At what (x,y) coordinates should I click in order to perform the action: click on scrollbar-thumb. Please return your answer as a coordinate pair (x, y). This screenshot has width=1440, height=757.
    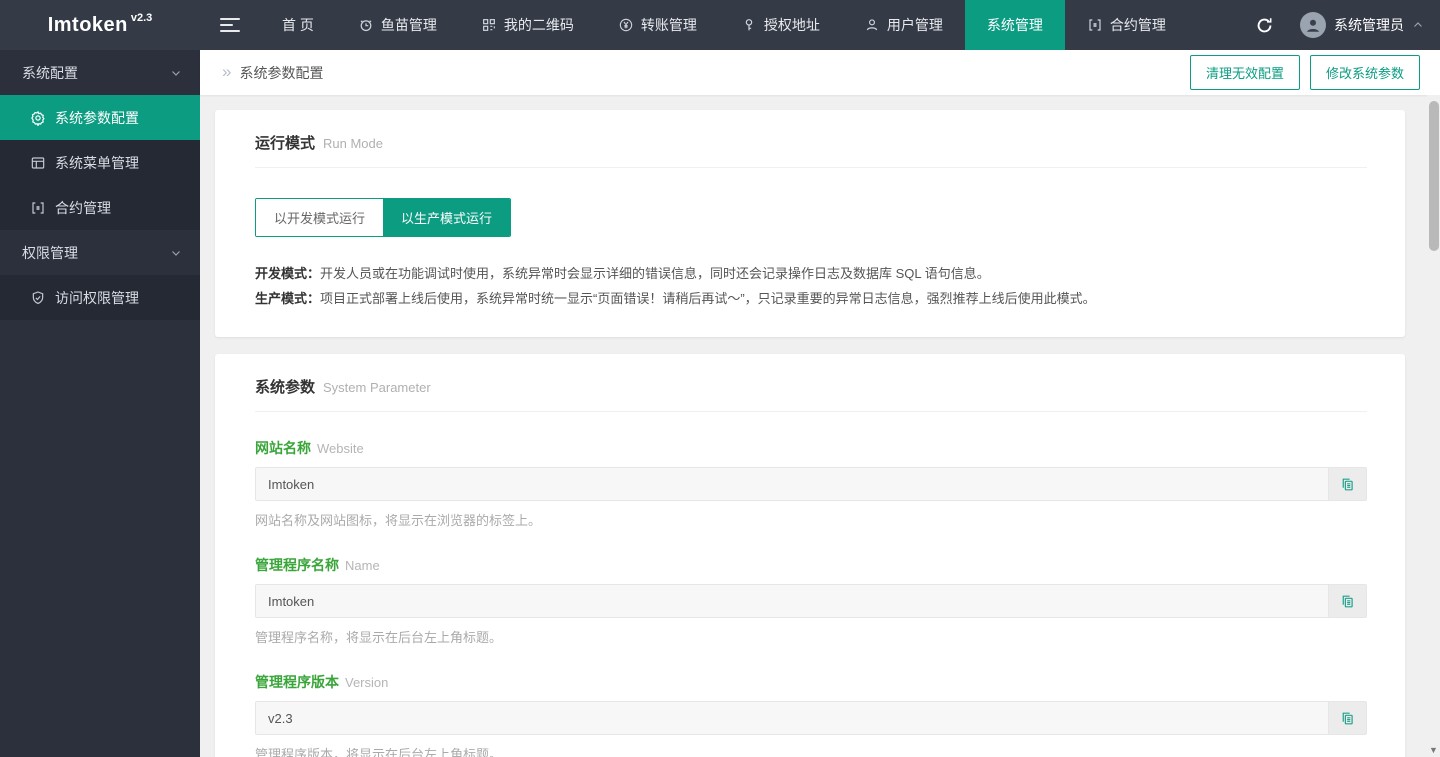
    Looking at the image, I should click on (1433, 176).